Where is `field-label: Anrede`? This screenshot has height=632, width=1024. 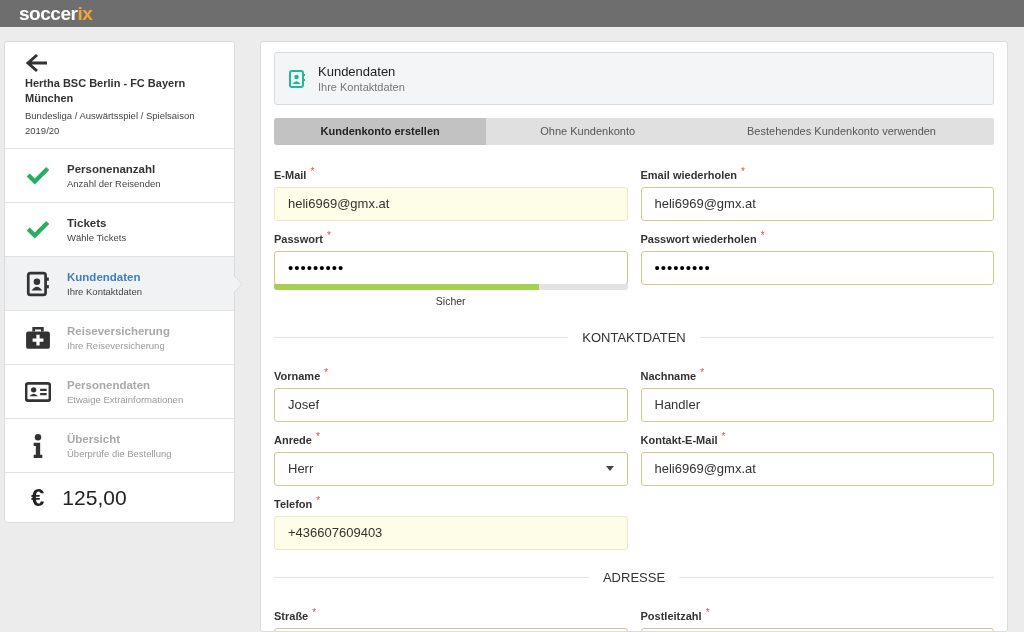 field-label: Anrede is located at coordinates (293, 440).